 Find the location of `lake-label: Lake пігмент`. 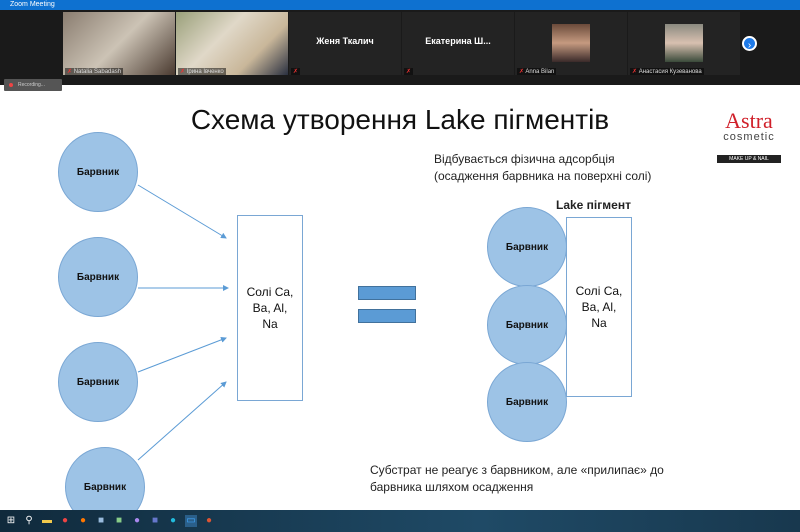

lake-label: Lake пігмент is located at coordinates (593, 205).